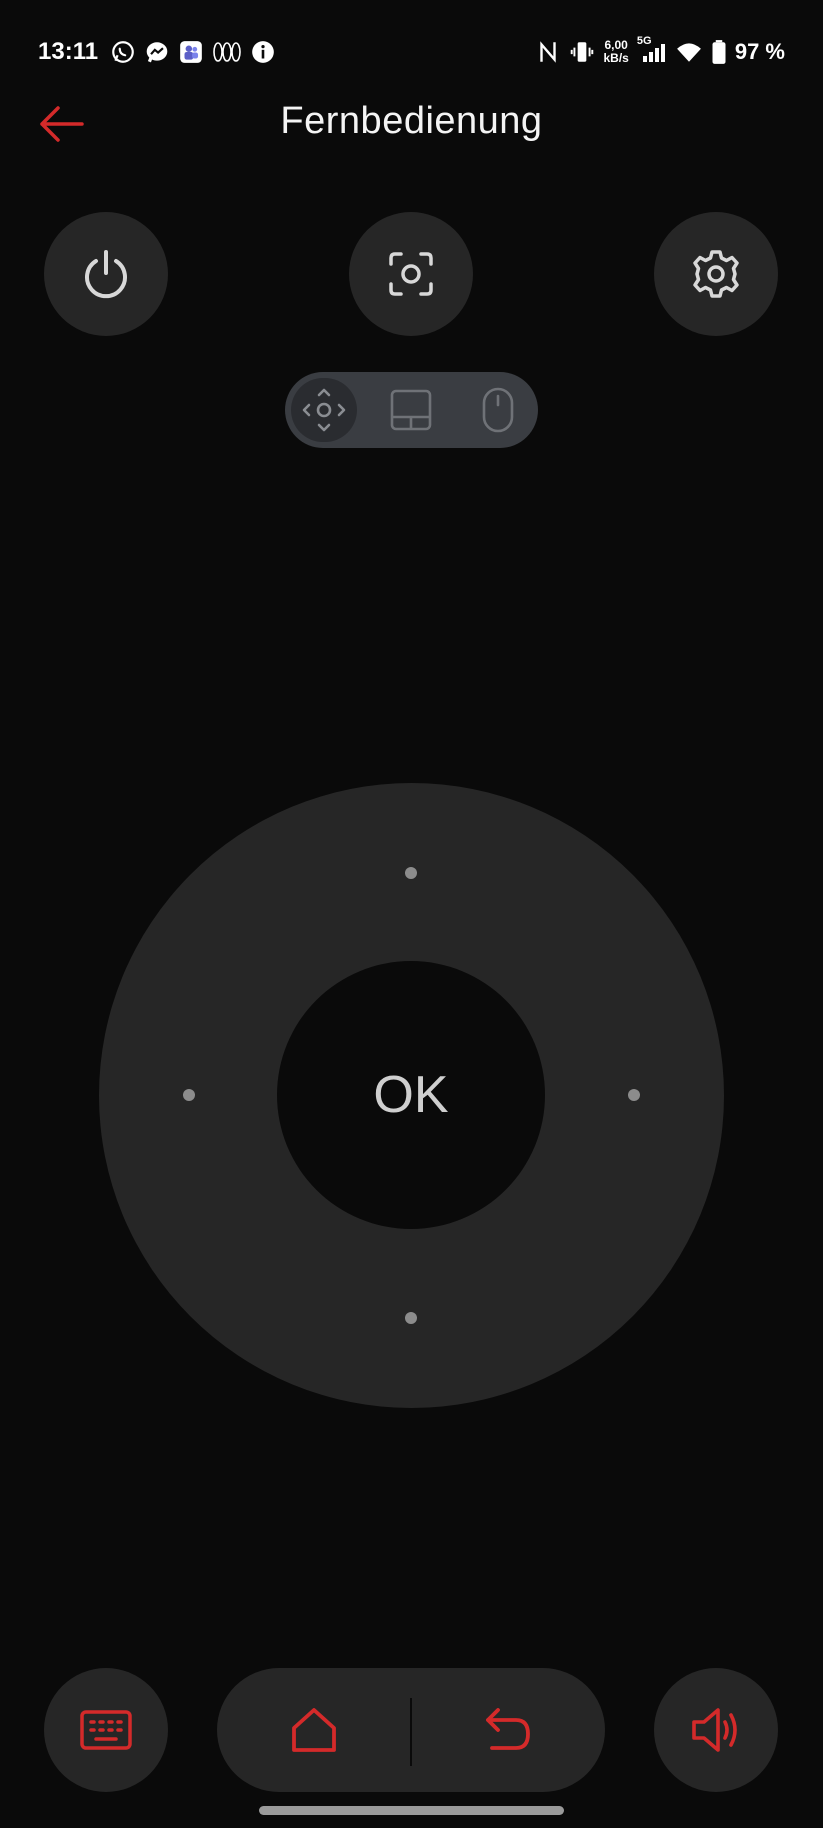  Describe the element at coordinates (123, 52) in the screenshot. I see `whatsapp-icon` at that location.